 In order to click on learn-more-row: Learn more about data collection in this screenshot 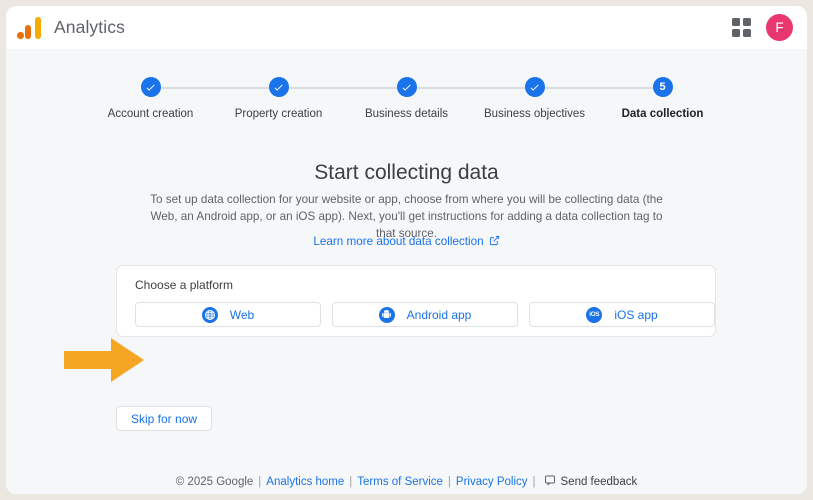, I will do `click(406, 241)`.